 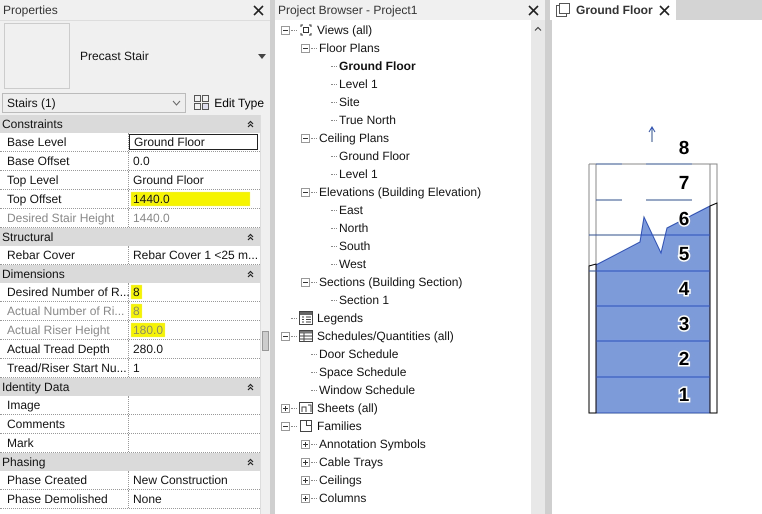 What do you see at coordinates (37, 56) in the screenshot?
I see `type-preview-thumbnail` at bounding box center [37, 56].